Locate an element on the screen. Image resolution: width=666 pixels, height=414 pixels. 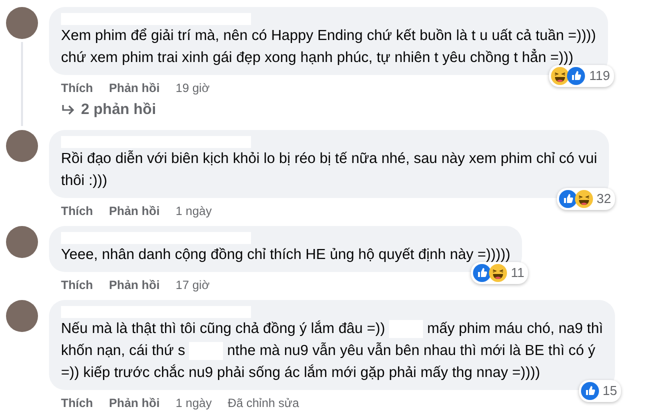
reaction-badge: 11 is located at coordinates (499, 273).